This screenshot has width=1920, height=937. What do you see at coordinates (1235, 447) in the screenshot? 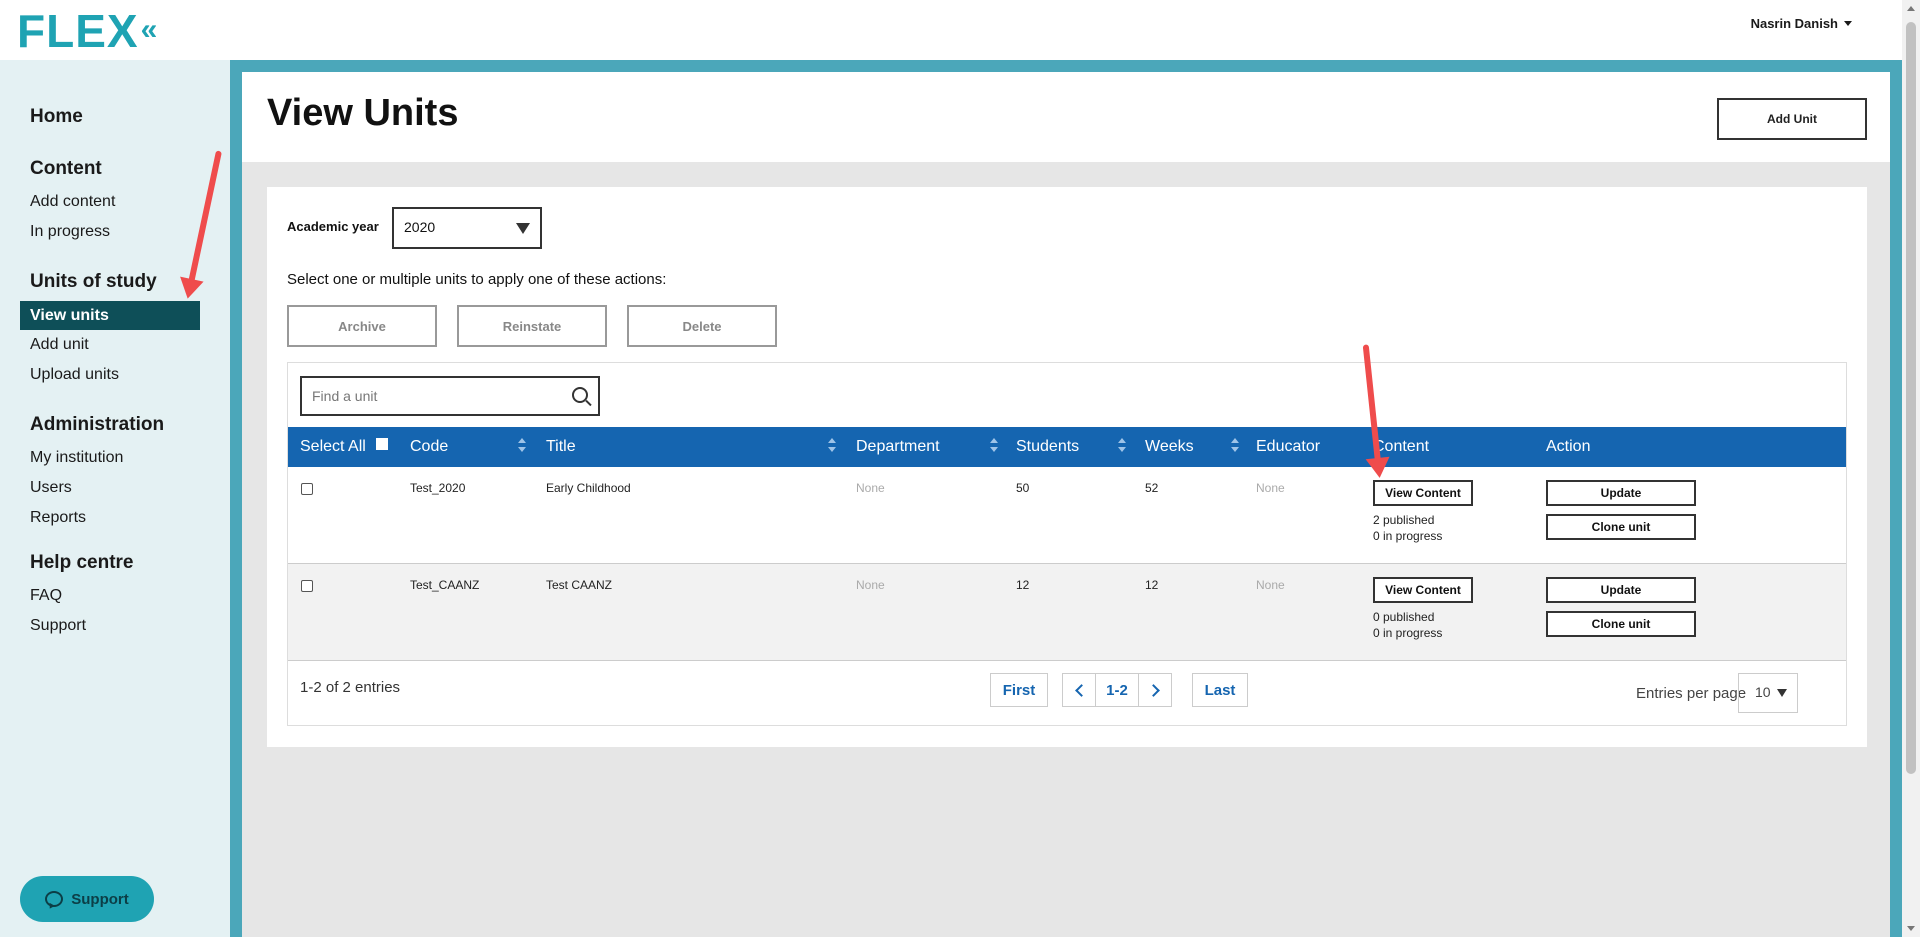
I see `sort-weeks-icon` at bounding box center [1235, 447].